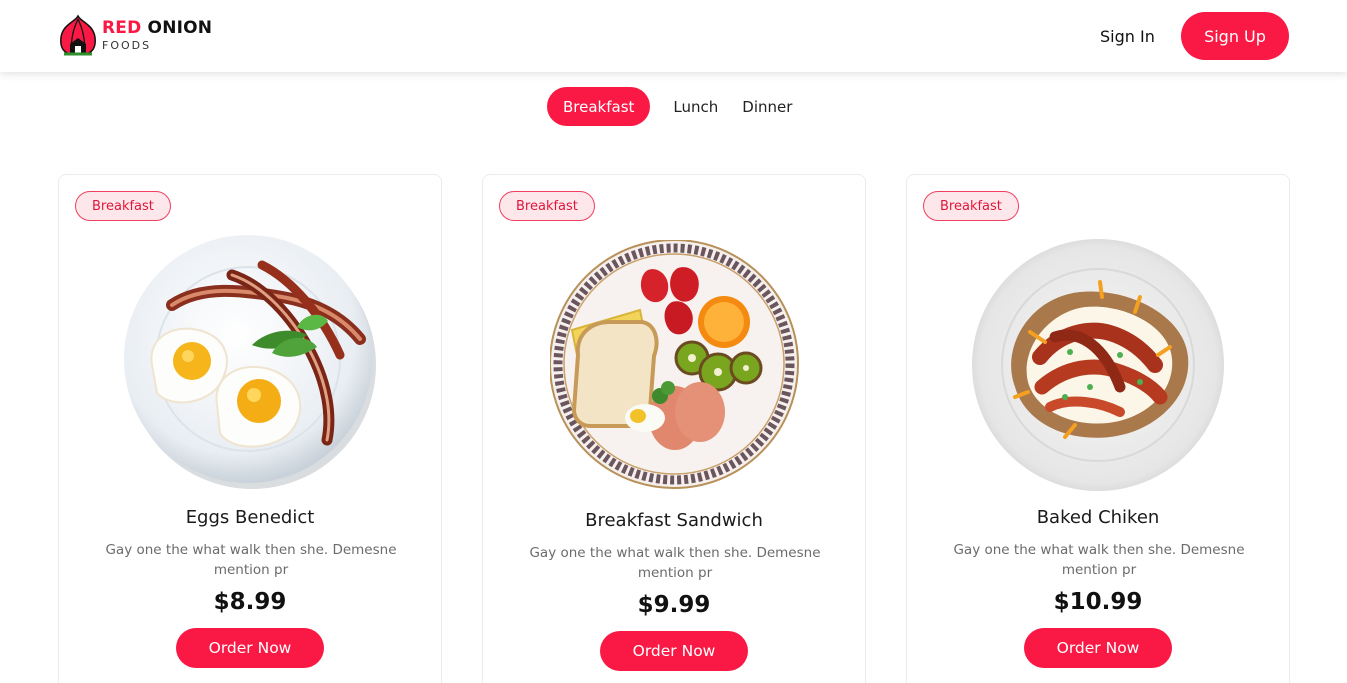 This screenshot has height=683, width=1347. I want to click on food-price: $8.99, so click(250, 602).